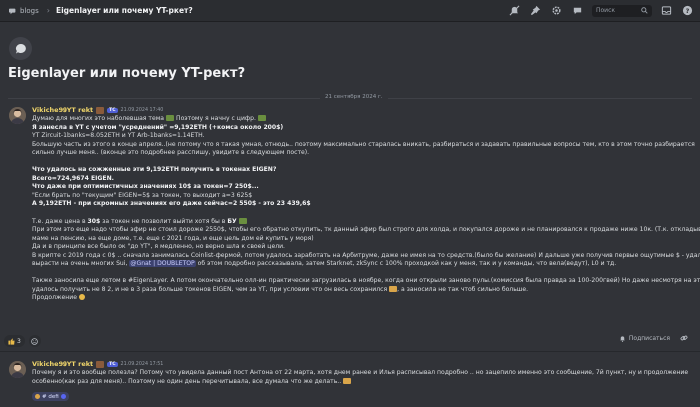  I want to click on message-line: Думаю для многих это наболевшая тема, so click(98, 118).